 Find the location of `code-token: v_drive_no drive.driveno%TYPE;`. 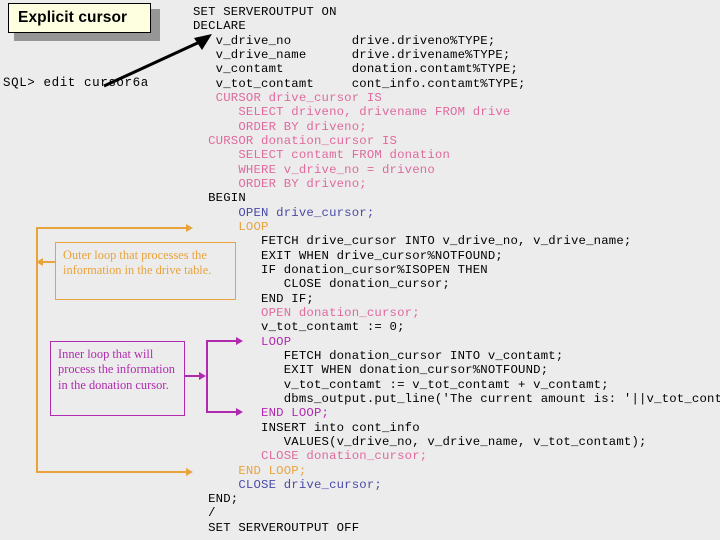

code-token: v_drive_no drive.driveno%TYPE; is located at coordinates (344, 40).